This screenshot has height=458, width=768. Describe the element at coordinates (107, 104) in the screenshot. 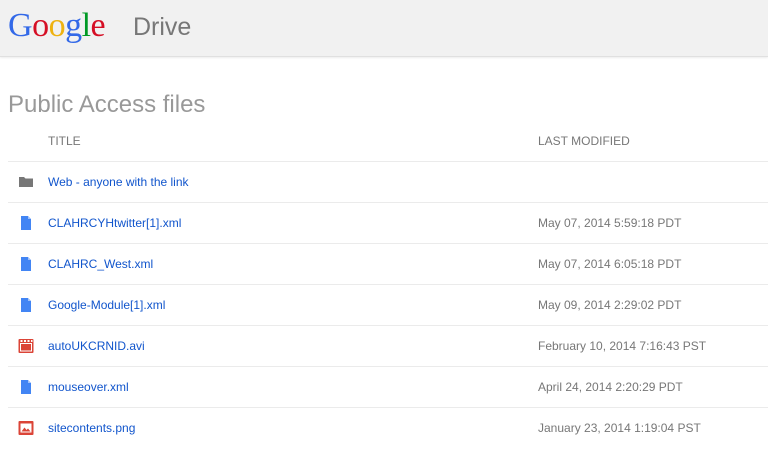

I see `page-title: Public Access files` at that location.